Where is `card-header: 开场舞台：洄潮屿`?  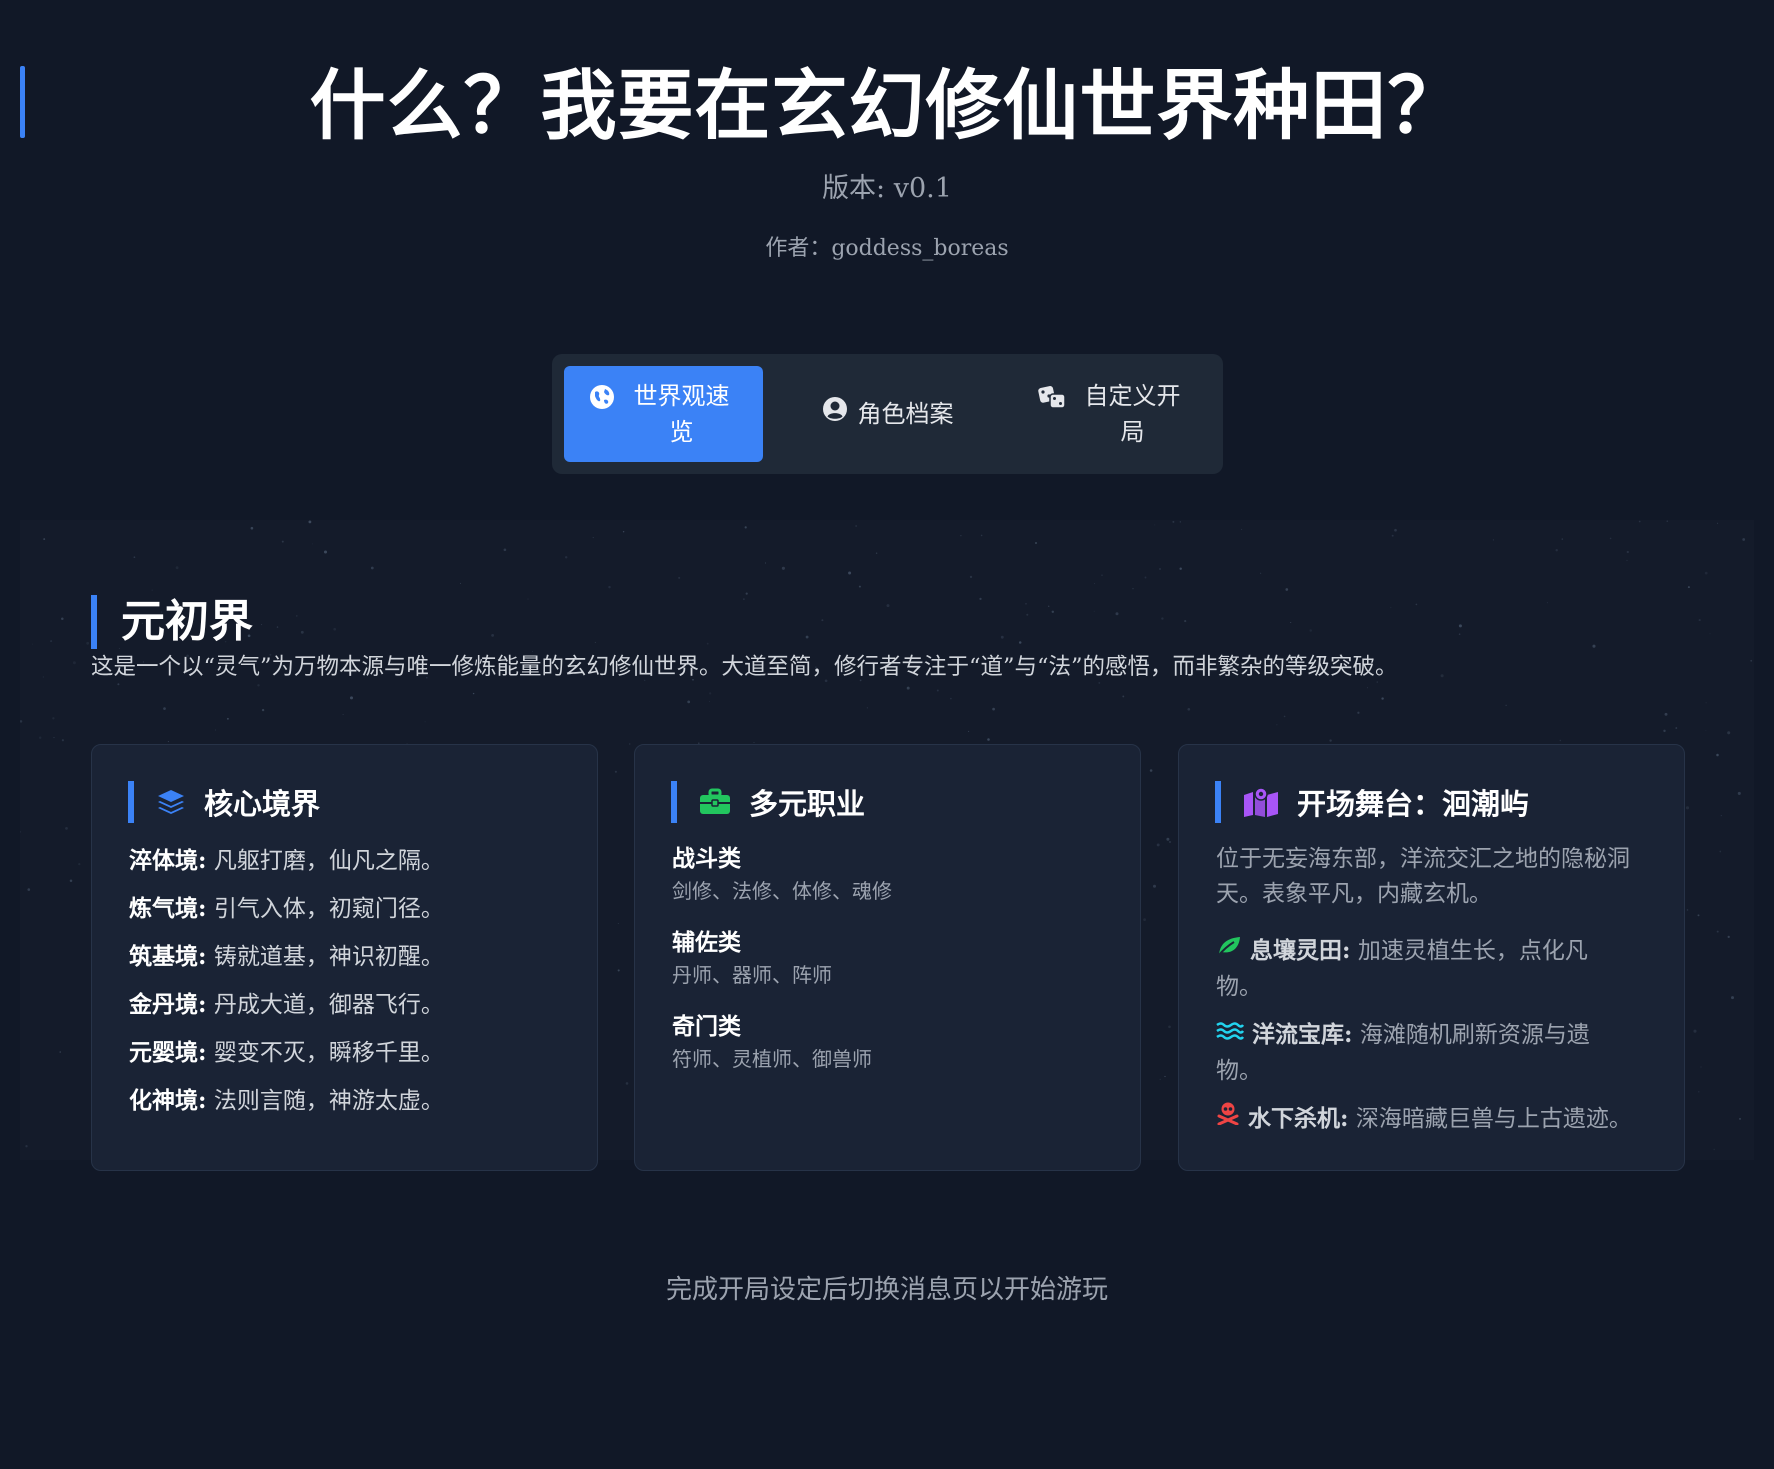
card-header: 开场舞台：洄潮屿 is located at coordinates (1372, 802).